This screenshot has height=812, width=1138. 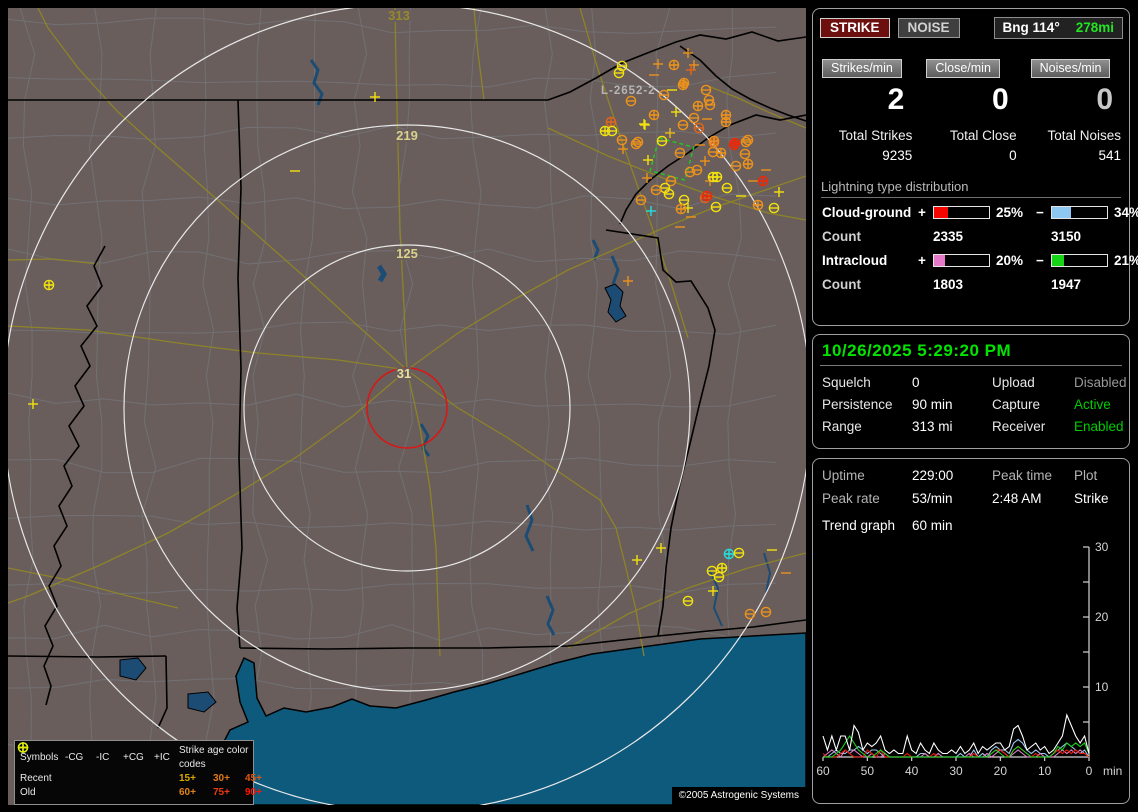 What do you see at coordinates (1040, 212) in the screenshot?
I see `cg-minus-sign: −` at bounding box center [1040, 212].